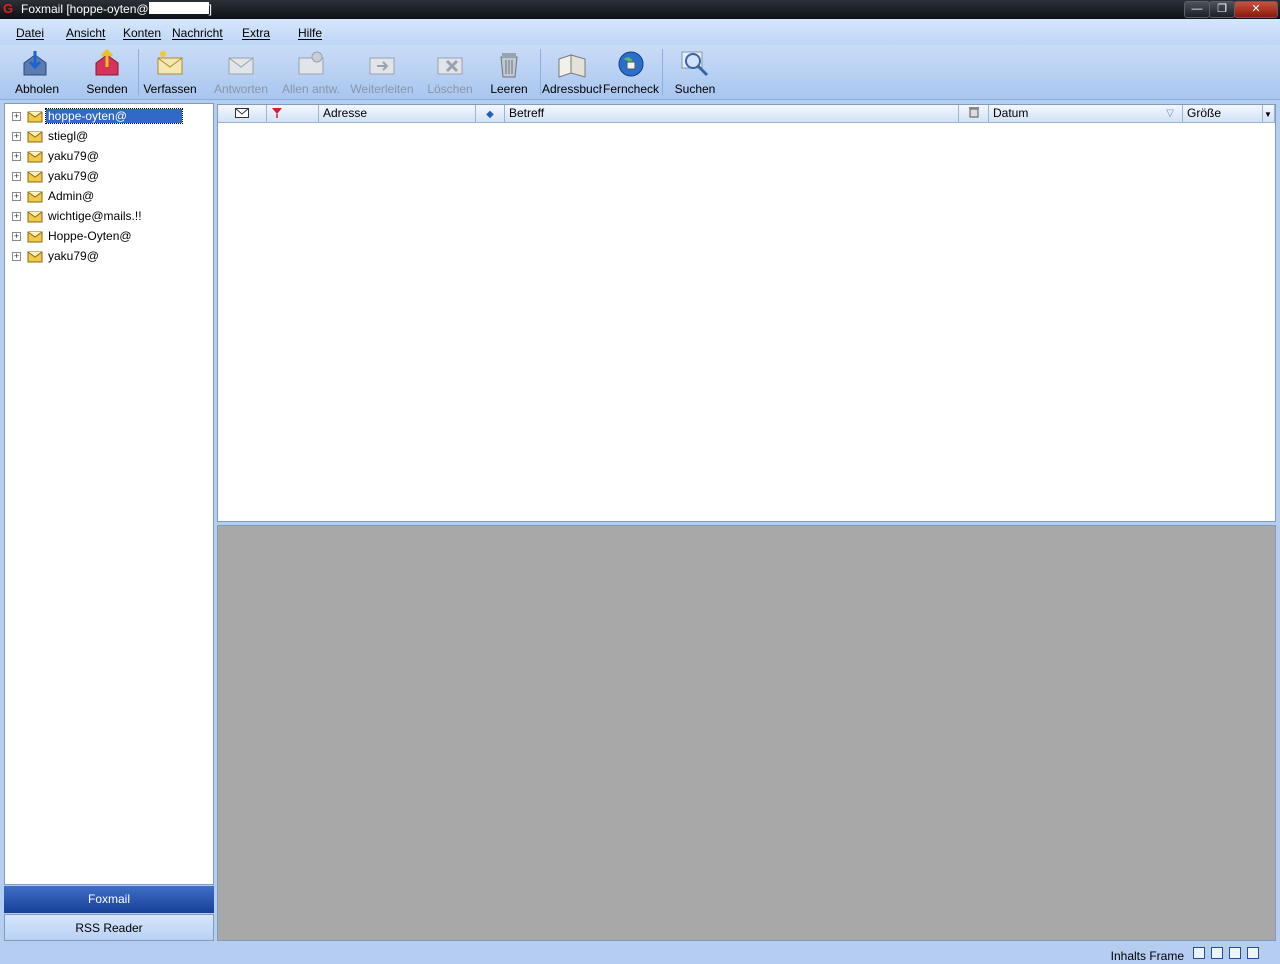 This screenshot has width=1280, height=964. I want to click on nav-foxmail-button: Foxmail, so click(109, 899).